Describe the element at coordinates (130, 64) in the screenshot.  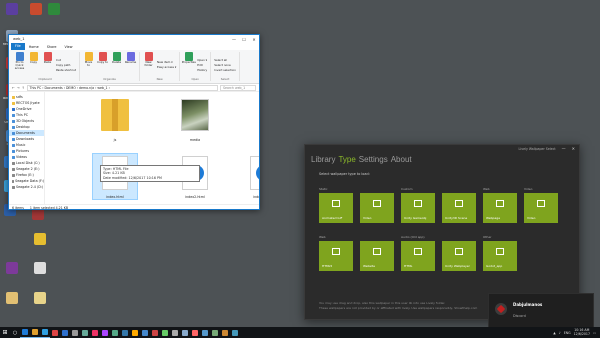
I see `ribbon-button: Rename` at that location.